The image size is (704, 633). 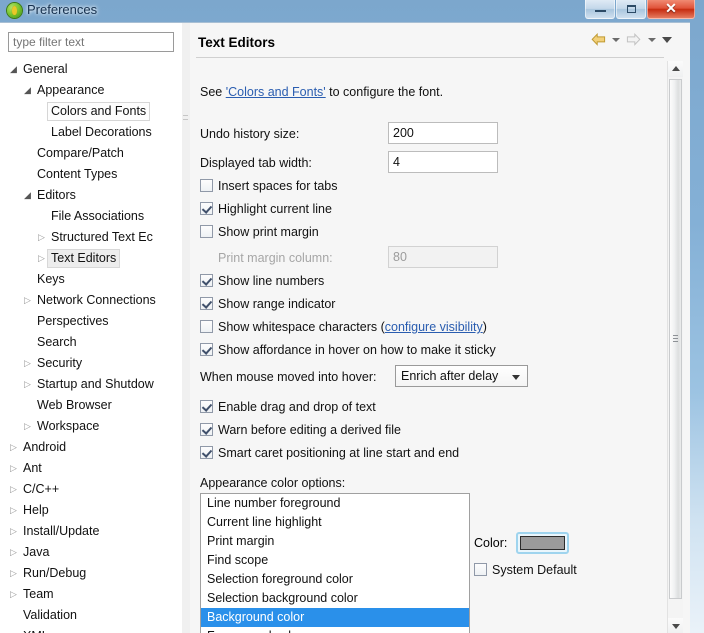 I want to click on tree-item-run-debug: Run/Debug, so click(x=91, y=573).